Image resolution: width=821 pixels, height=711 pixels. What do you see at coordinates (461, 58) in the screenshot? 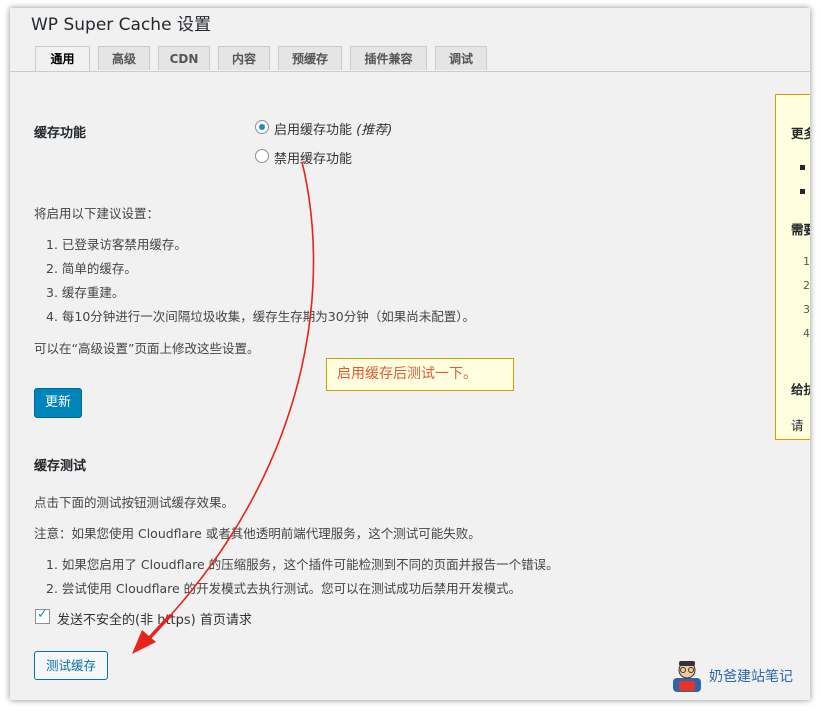
I see `tab-debug: 调试` at bounding box center [461, 58].